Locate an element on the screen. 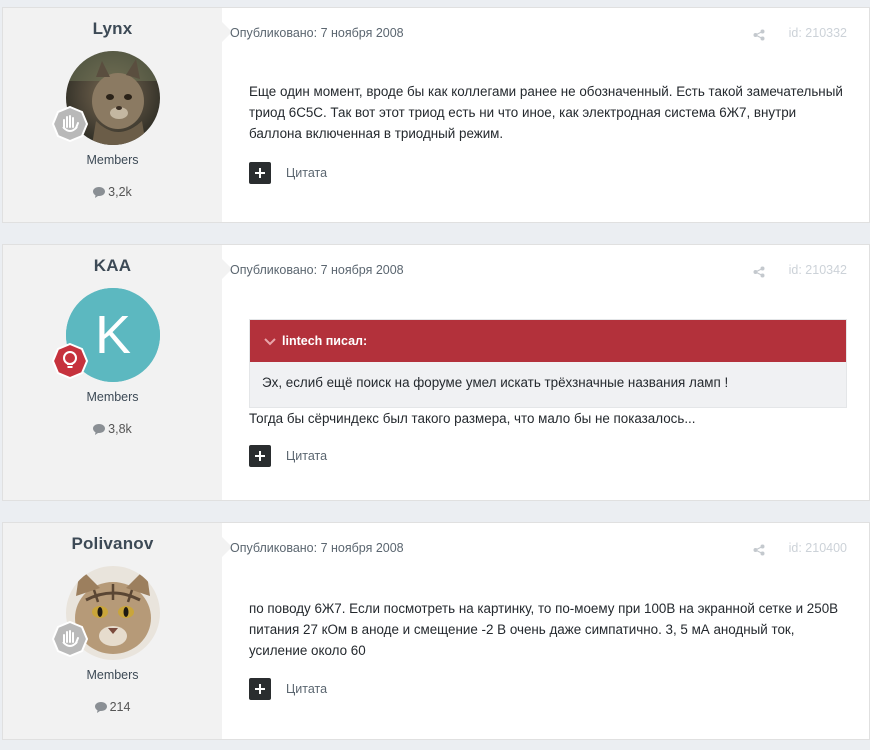  author-name: Lynx is located at coordinates (112, 29).